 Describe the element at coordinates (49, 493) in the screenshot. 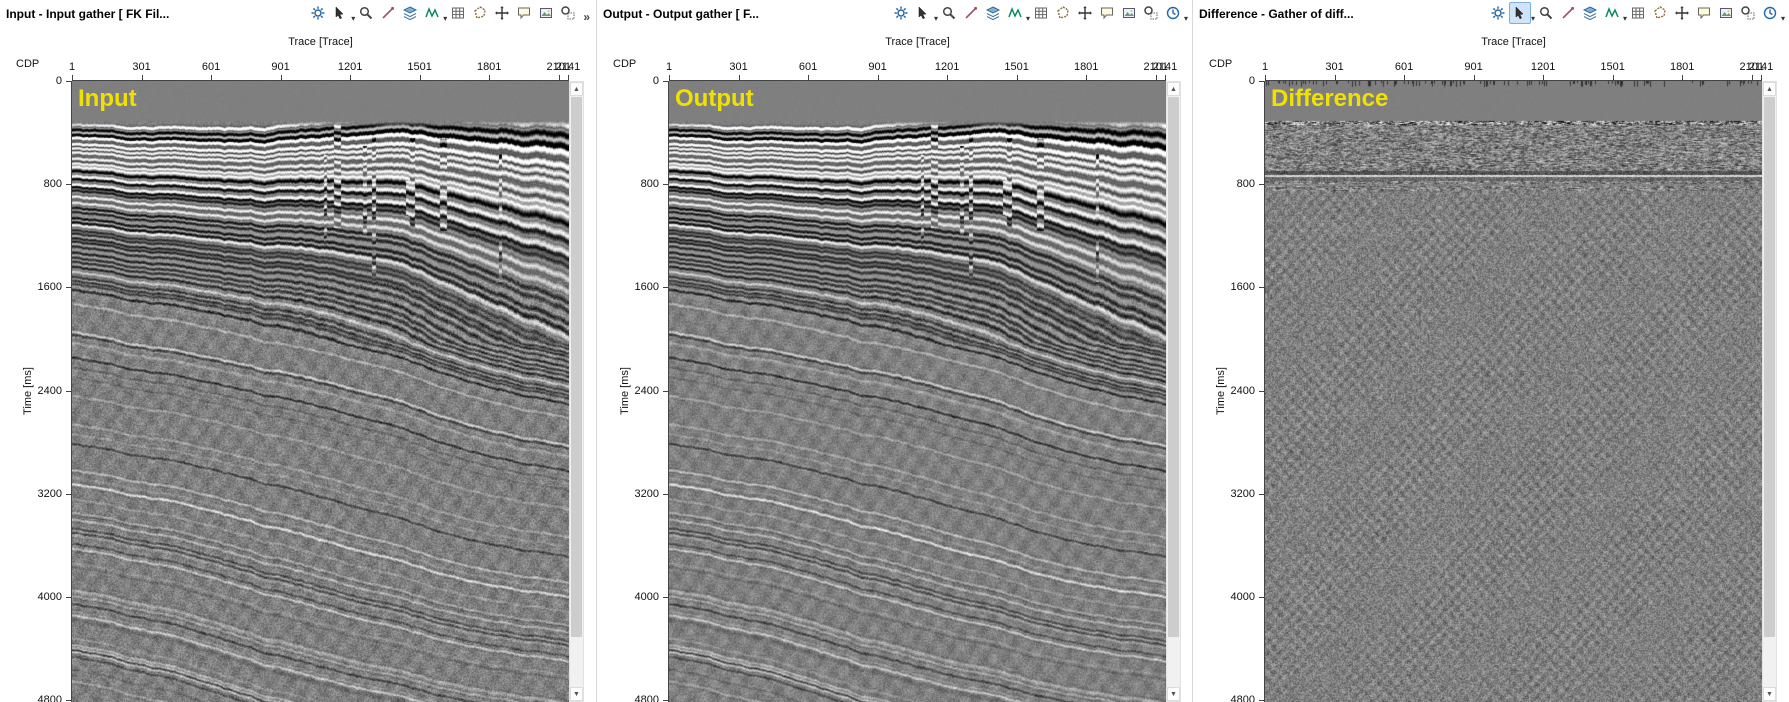

I see `y-tick-label: 3200` at that location.